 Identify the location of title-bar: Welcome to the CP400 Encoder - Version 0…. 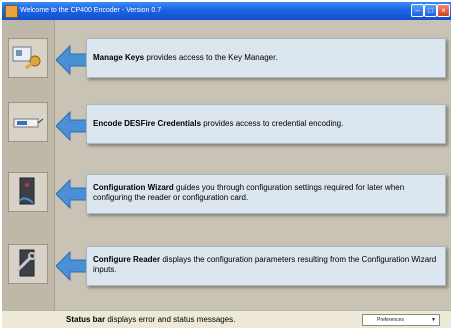
(226, 11).